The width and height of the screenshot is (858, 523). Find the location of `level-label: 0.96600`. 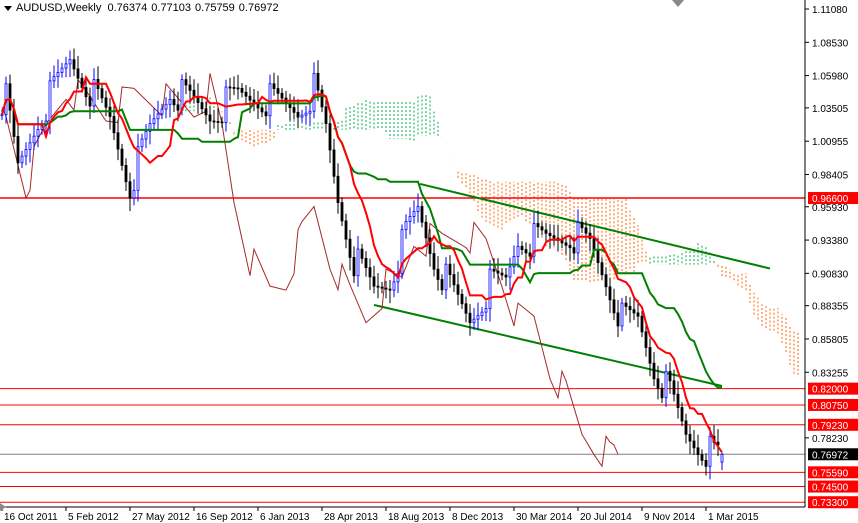

level-label: 0.96600 is located at coordinates (830, 199).